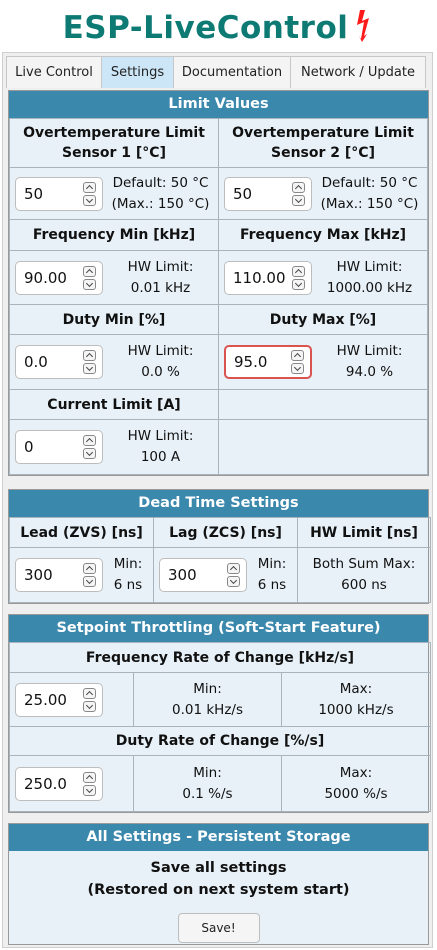 This screenshot has width=437, height=950. Describe the element at coordinates (255, 277) in the screenshot. I see `freq-max-field` at that location.